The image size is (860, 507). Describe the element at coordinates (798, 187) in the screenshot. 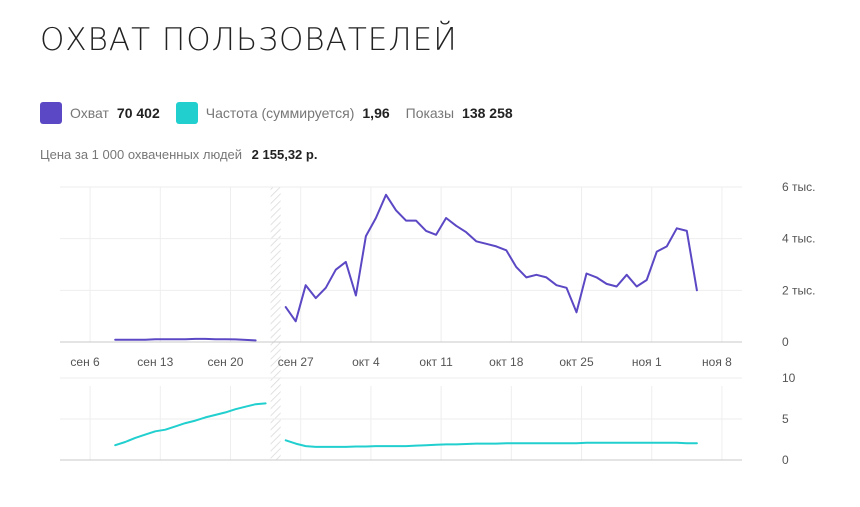

I see `y-tick-label: 6 тыс.` at that location.